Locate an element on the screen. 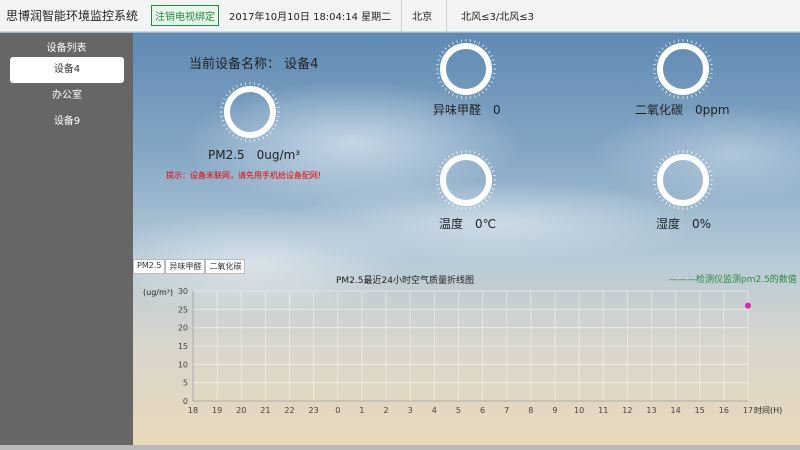 The width and height of the screenshot is (800, 450). x-tick-label: 13 is located at coordinates (651, 410).